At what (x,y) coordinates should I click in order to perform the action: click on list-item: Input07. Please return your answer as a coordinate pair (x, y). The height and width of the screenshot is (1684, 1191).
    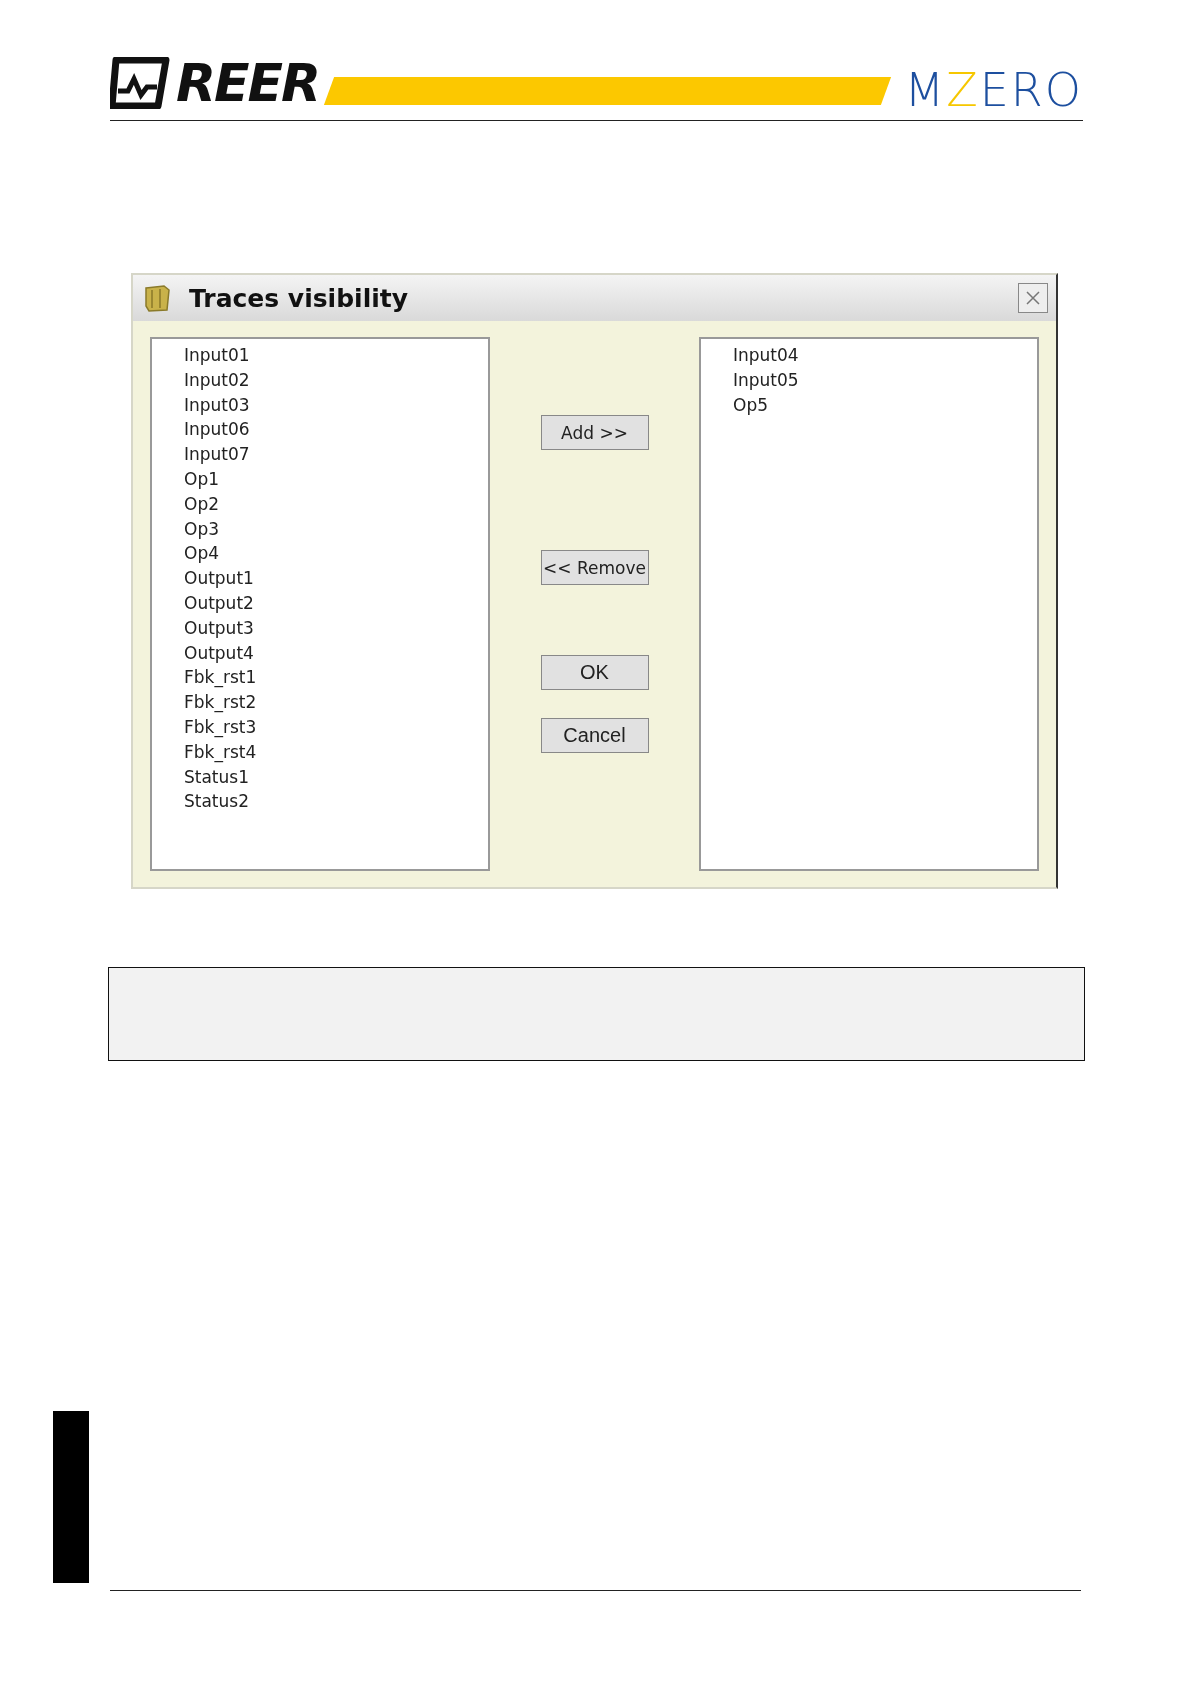
    Looking at the image, I should click on (217, 454).